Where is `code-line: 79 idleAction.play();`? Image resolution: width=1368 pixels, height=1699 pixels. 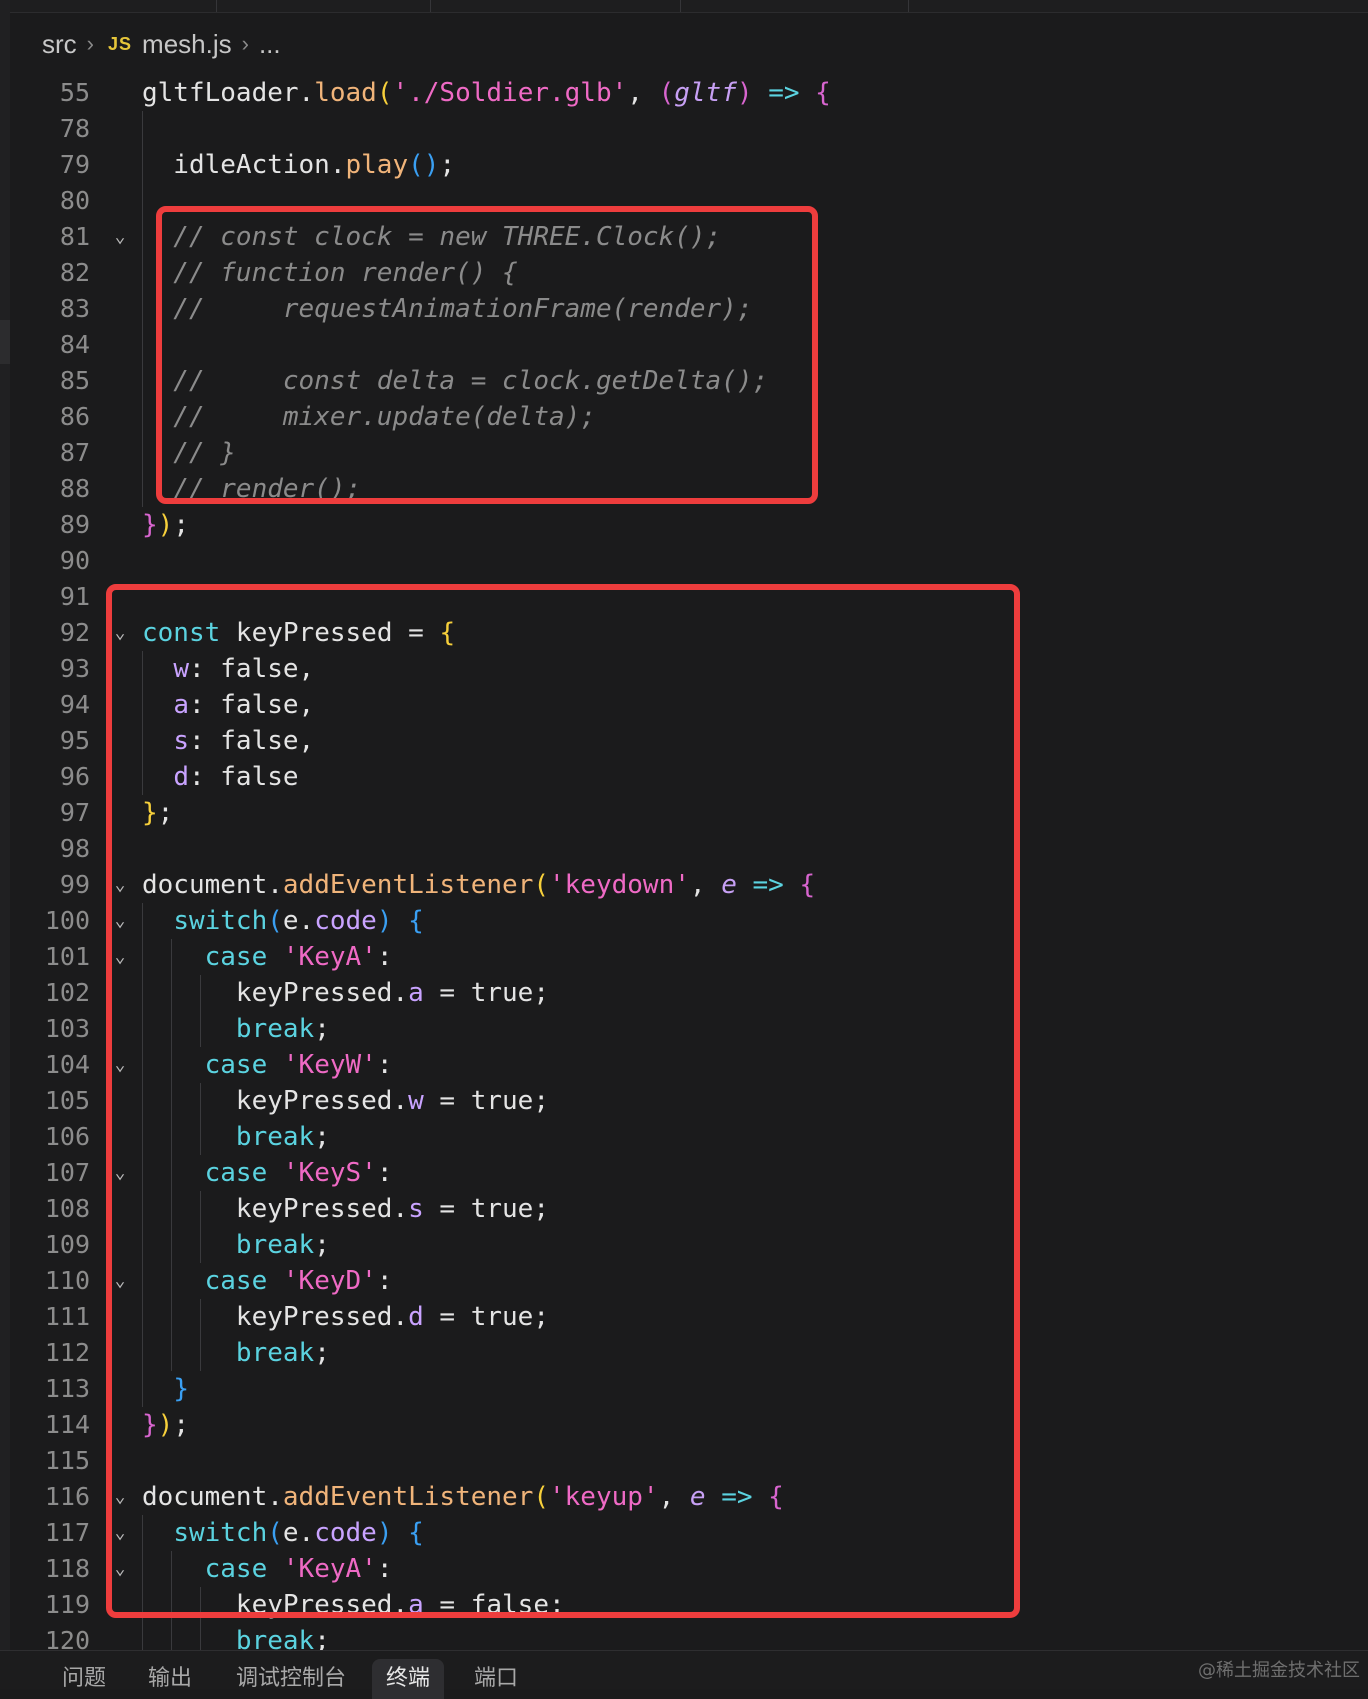 code-line: 79 idleAction.play(); is located at coordinates (684, 165).